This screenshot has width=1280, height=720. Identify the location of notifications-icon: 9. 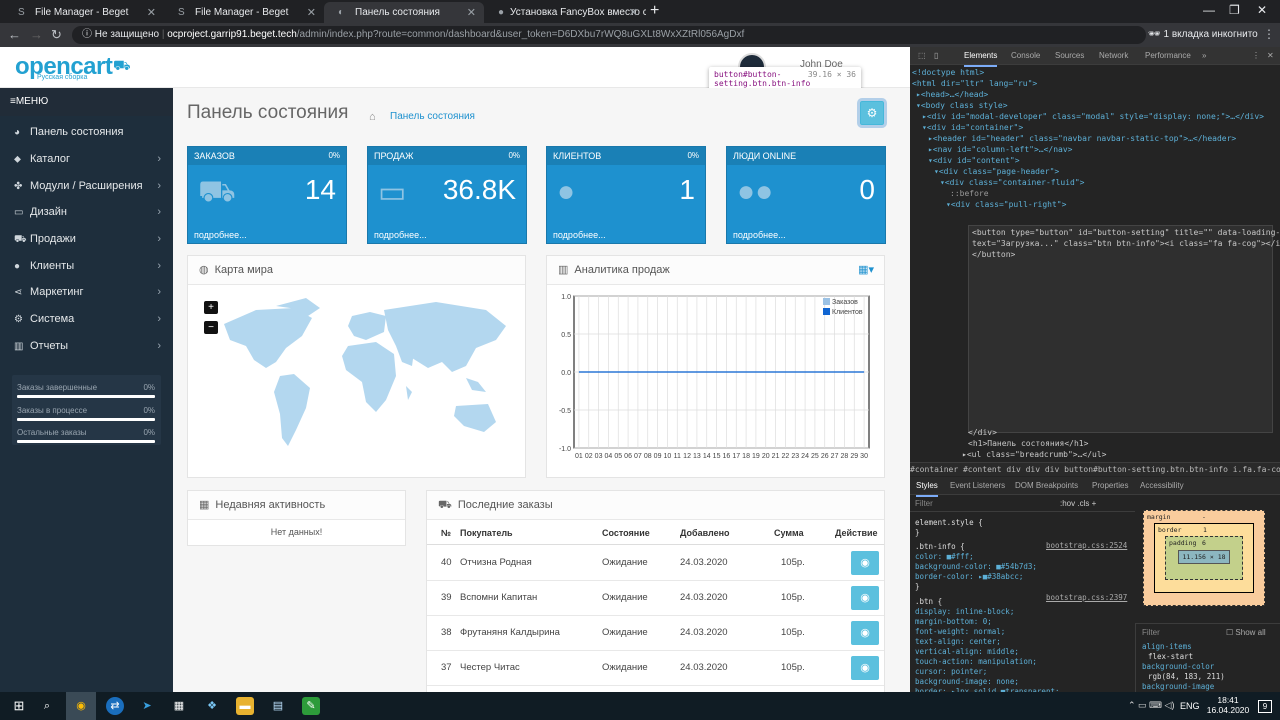
(1265, 706).